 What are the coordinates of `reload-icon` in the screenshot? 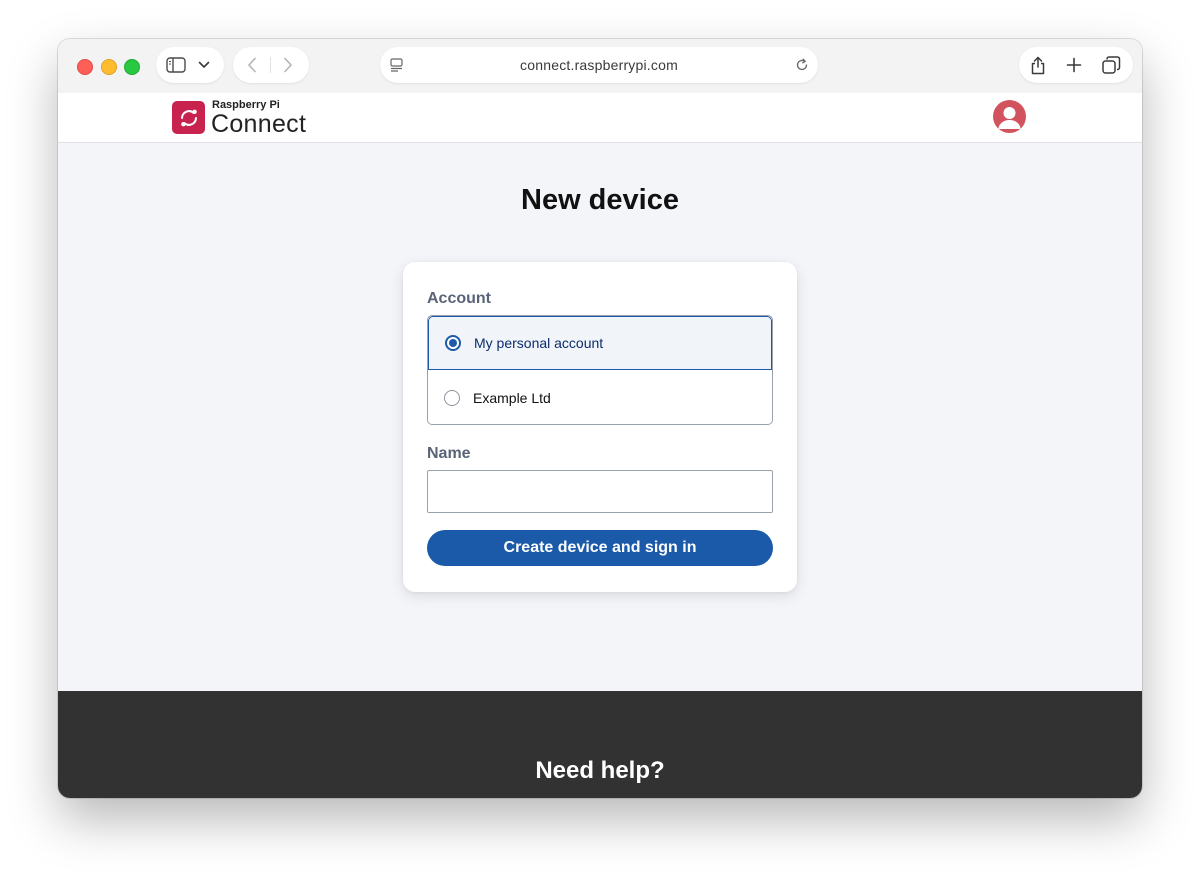 It's located at (802, 65).